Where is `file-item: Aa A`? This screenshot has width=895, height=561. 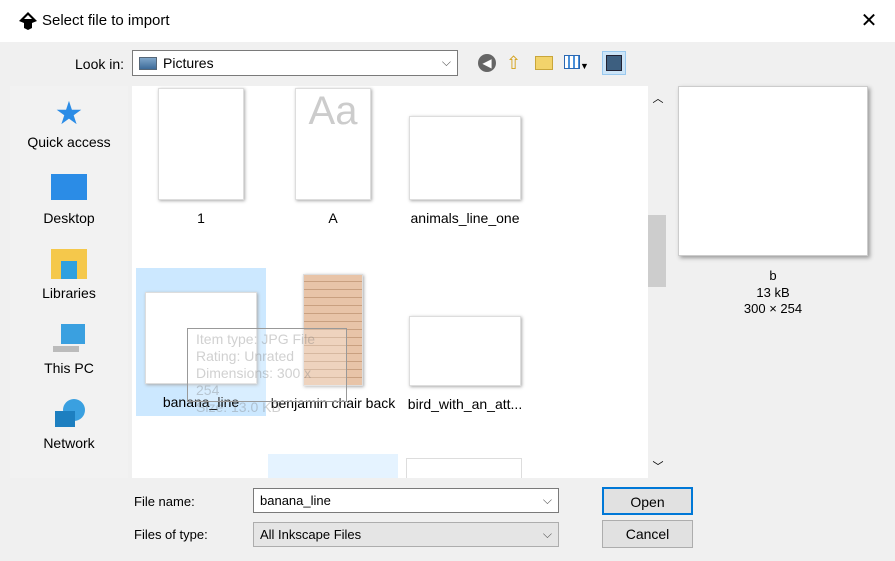 file-item: Aa A is located at coordinates (333, 157).